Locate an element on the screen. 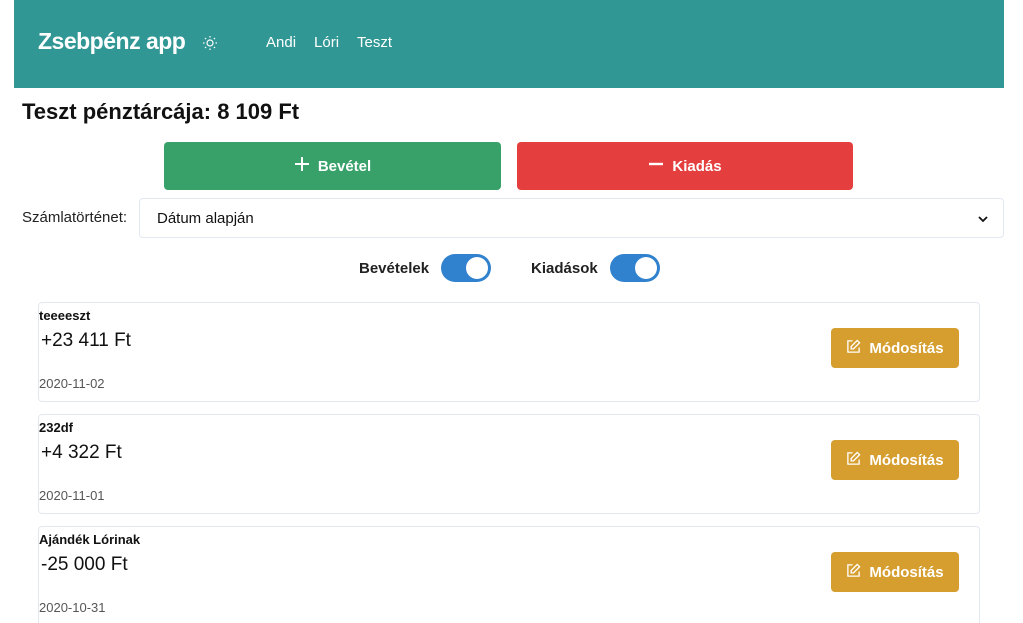  nav-link-teszt: Teszt is located at coordinates (374, 42).